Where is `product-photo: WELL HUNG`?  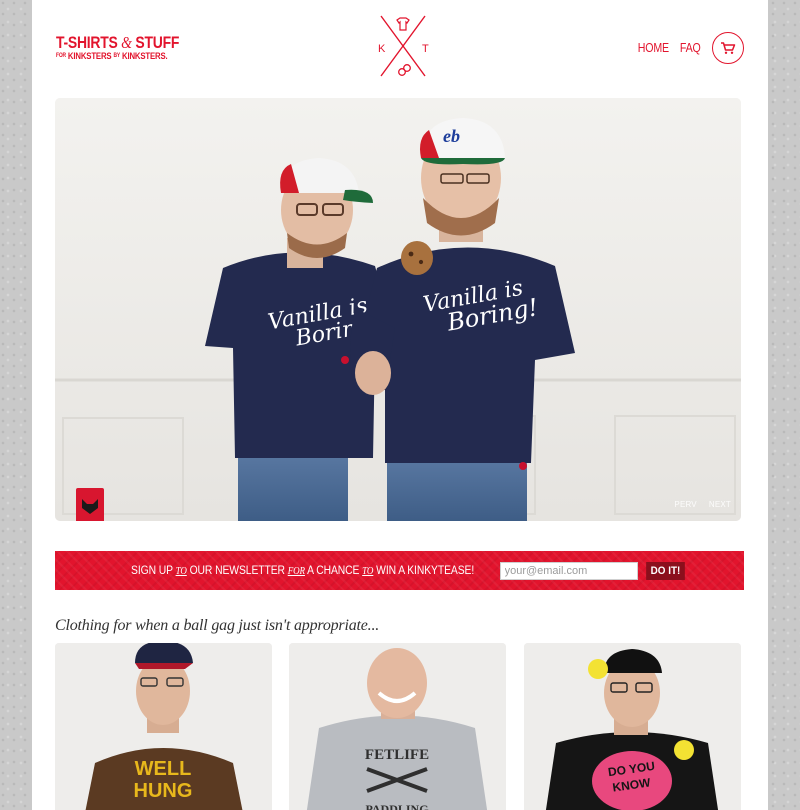
product-photo: WELL HUNG is located at coordinates (163, 726).